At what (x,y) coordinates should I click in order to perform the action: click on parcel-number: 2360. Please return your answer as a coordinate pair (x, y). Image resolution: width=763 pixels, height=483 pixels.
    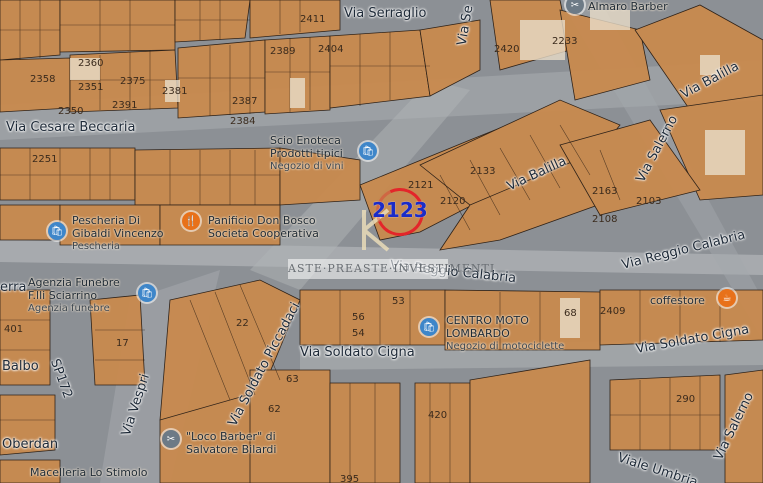
    Looking at the image, I should click on (91, 63).